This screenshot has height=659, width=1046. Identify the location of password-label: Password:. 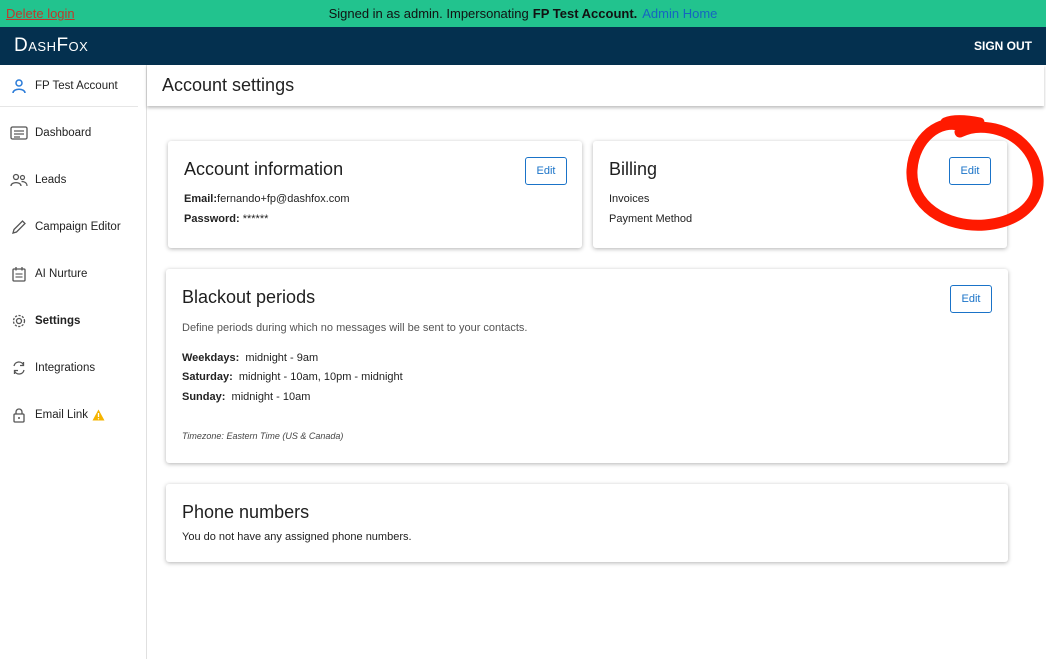
(212, 219).